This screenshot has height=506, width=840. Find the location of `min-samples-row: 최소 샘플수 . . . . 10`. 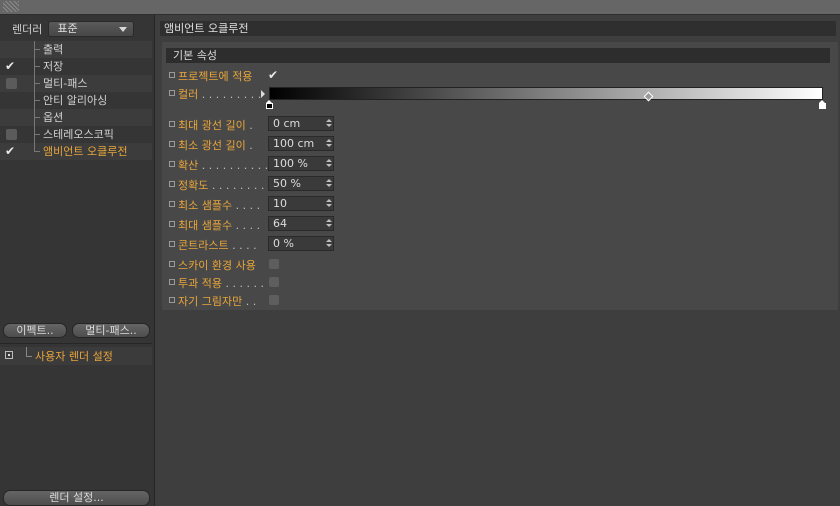

min-samples-row: 최소 샘플수 . . . . 10 is located at coordinates (497, 204).